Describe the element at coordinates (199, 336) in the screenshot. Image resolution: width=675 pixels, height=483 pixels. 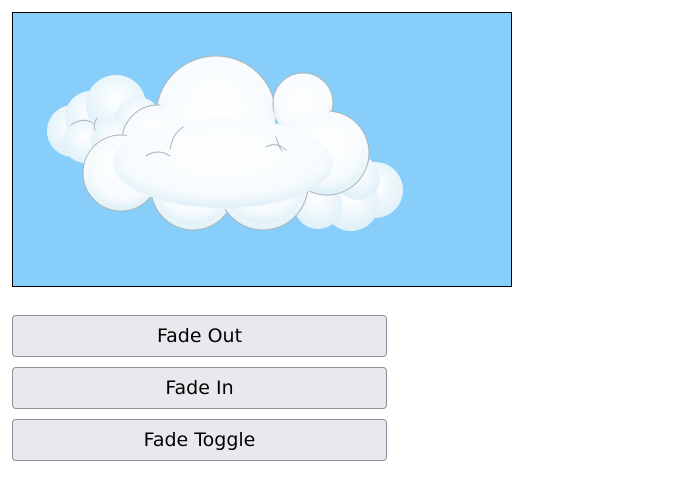
I see `fade-out-button: Fade Out` at that location.